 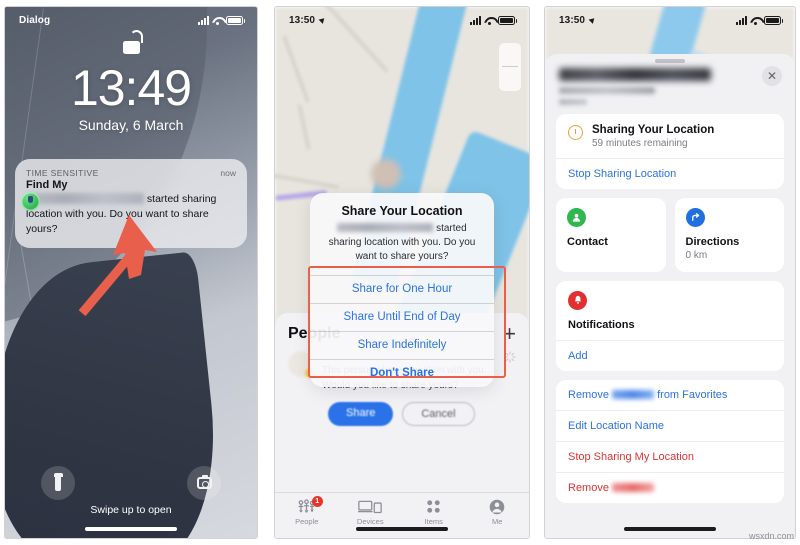 What do you see at coordinates (611, 234) in the screenshot?
I see `contact-tile: Contact` at bounding box center [611, 234].